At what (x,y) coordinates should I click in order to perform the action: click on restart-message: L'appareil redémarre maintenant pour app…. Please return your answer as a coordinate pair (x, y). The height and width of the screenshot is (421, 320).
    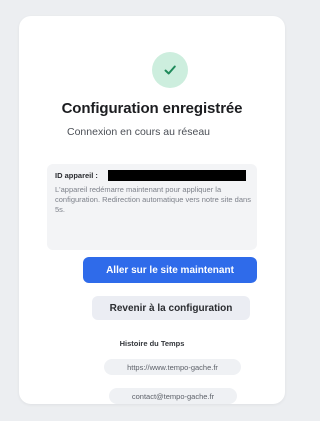
    Looking at the image, I should click on (153, 199).